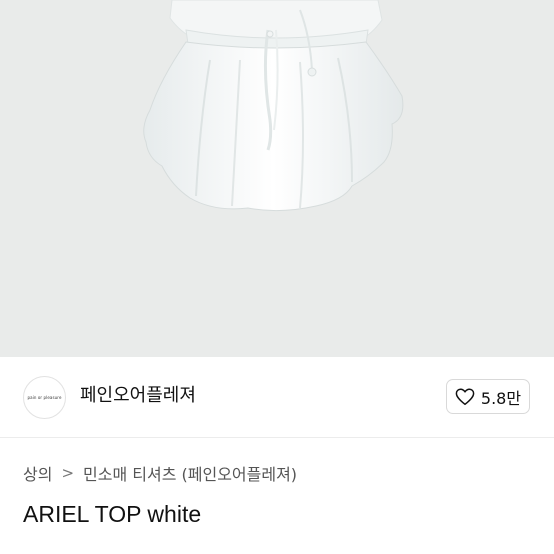 This screenshot has height=554, width=554. What do you see at coordinates (465, 396) in the screenshot?
I see `heart-outline-icon` at bounding box center [465, 396].